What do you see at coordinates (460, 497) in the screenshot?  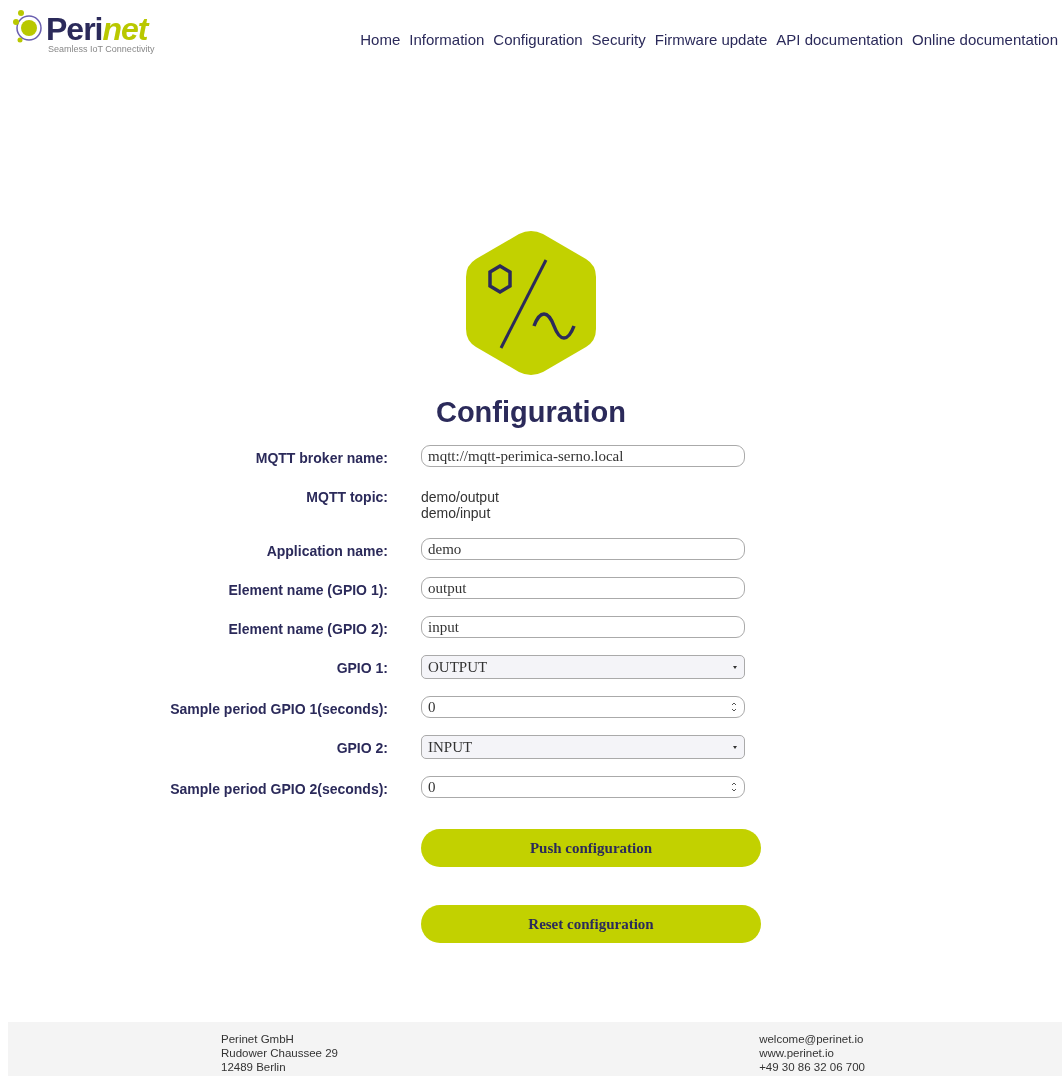 I see `topic-text: demo/output` at bounding box center [460, 497].